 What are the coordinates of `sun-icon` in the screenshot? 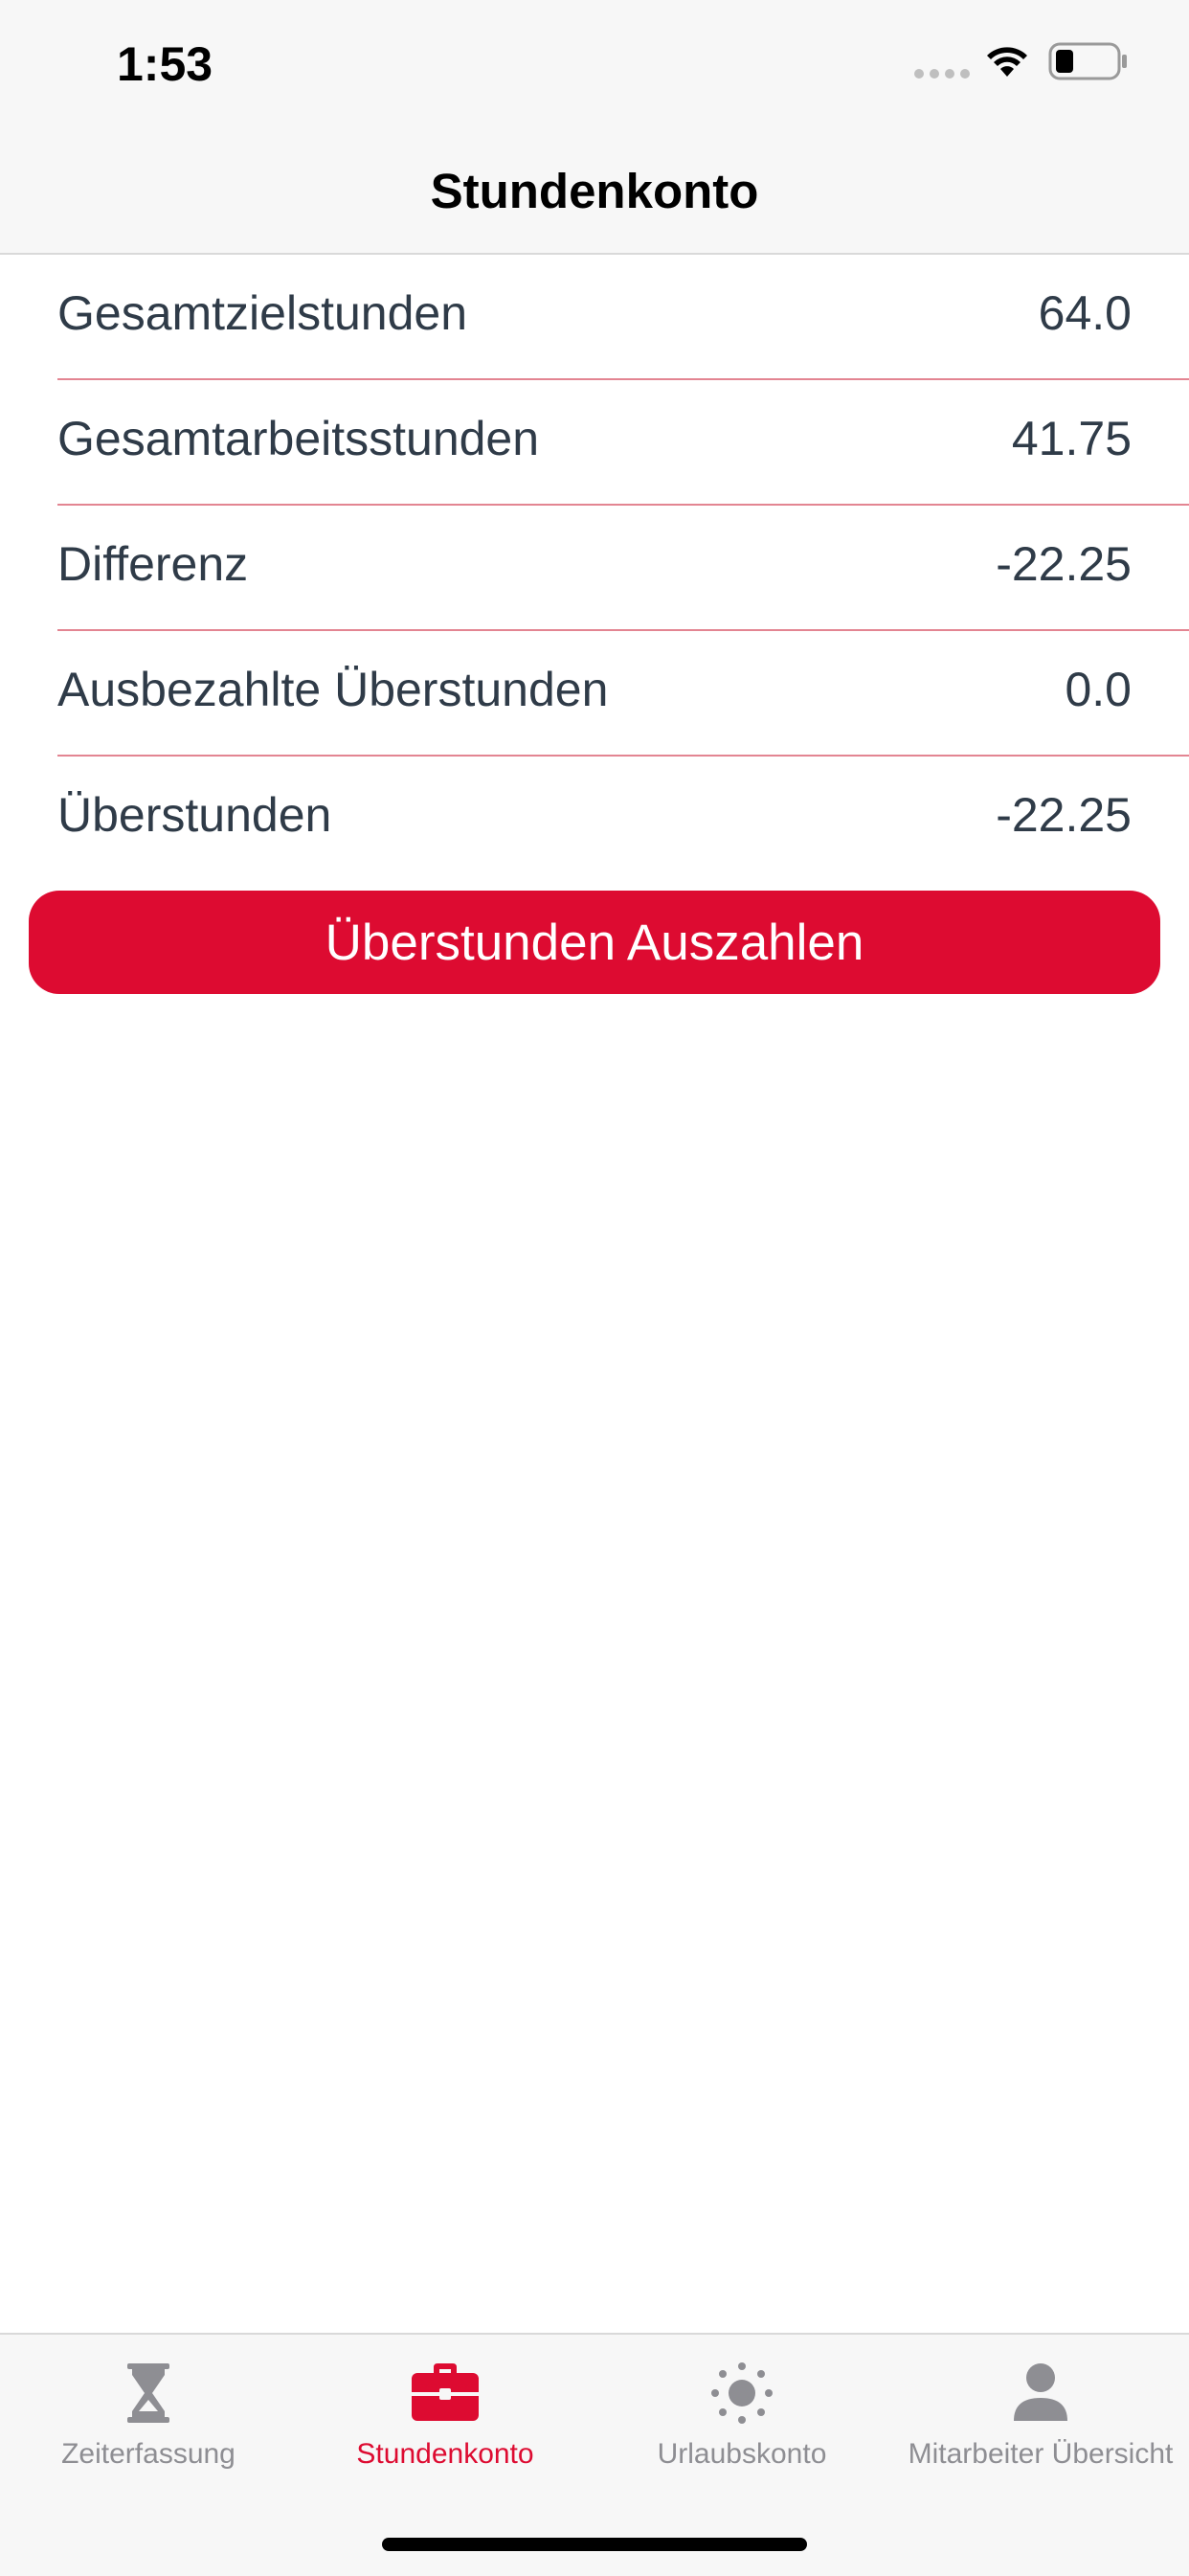 It's located at (742, 2393).